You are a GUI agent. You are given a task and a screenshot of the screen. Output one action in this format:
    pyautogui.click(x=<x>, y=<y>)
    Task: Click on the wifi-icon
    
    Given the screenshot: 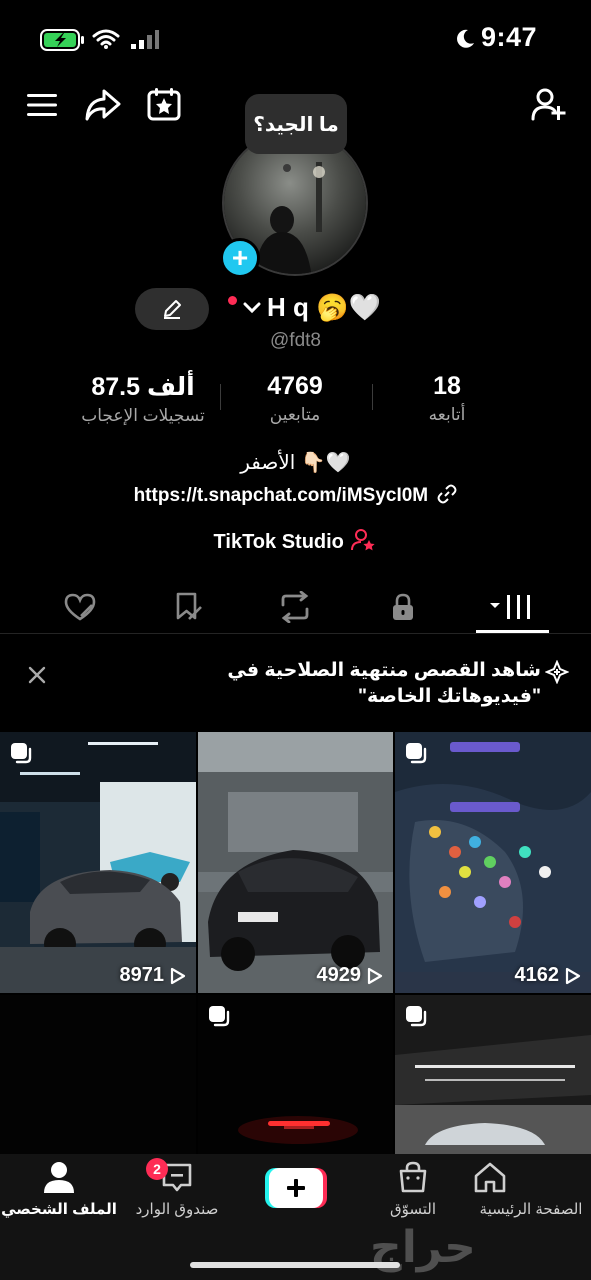 What is the action you would take?
    pyautogui.click(x=106, y=39)
    